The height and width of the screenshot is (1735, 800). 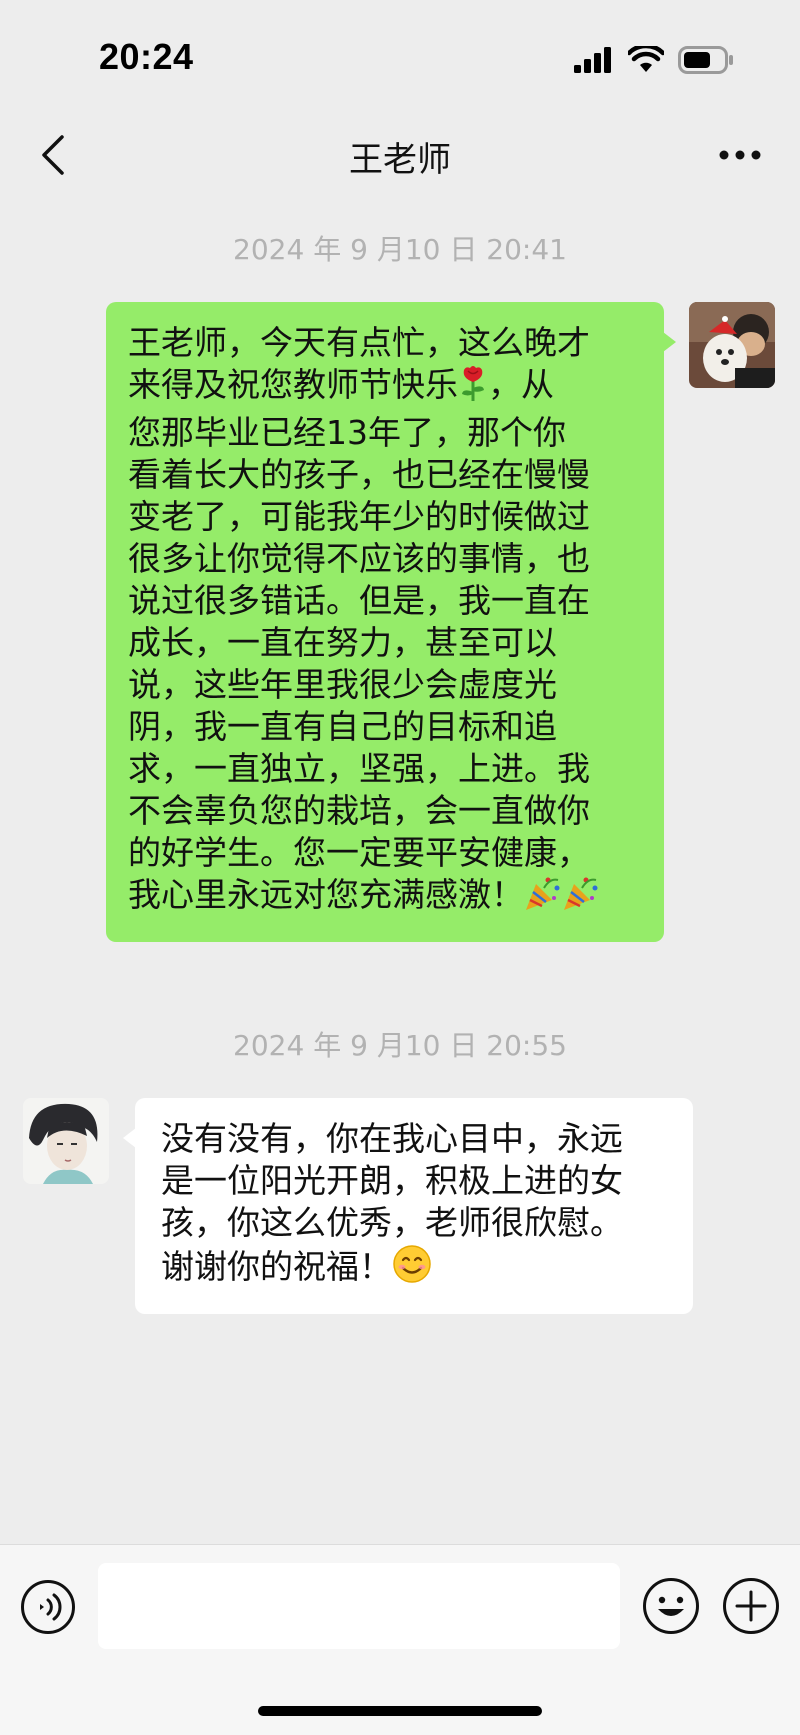 I want to click on status-icons, so click(x=654, y=60).